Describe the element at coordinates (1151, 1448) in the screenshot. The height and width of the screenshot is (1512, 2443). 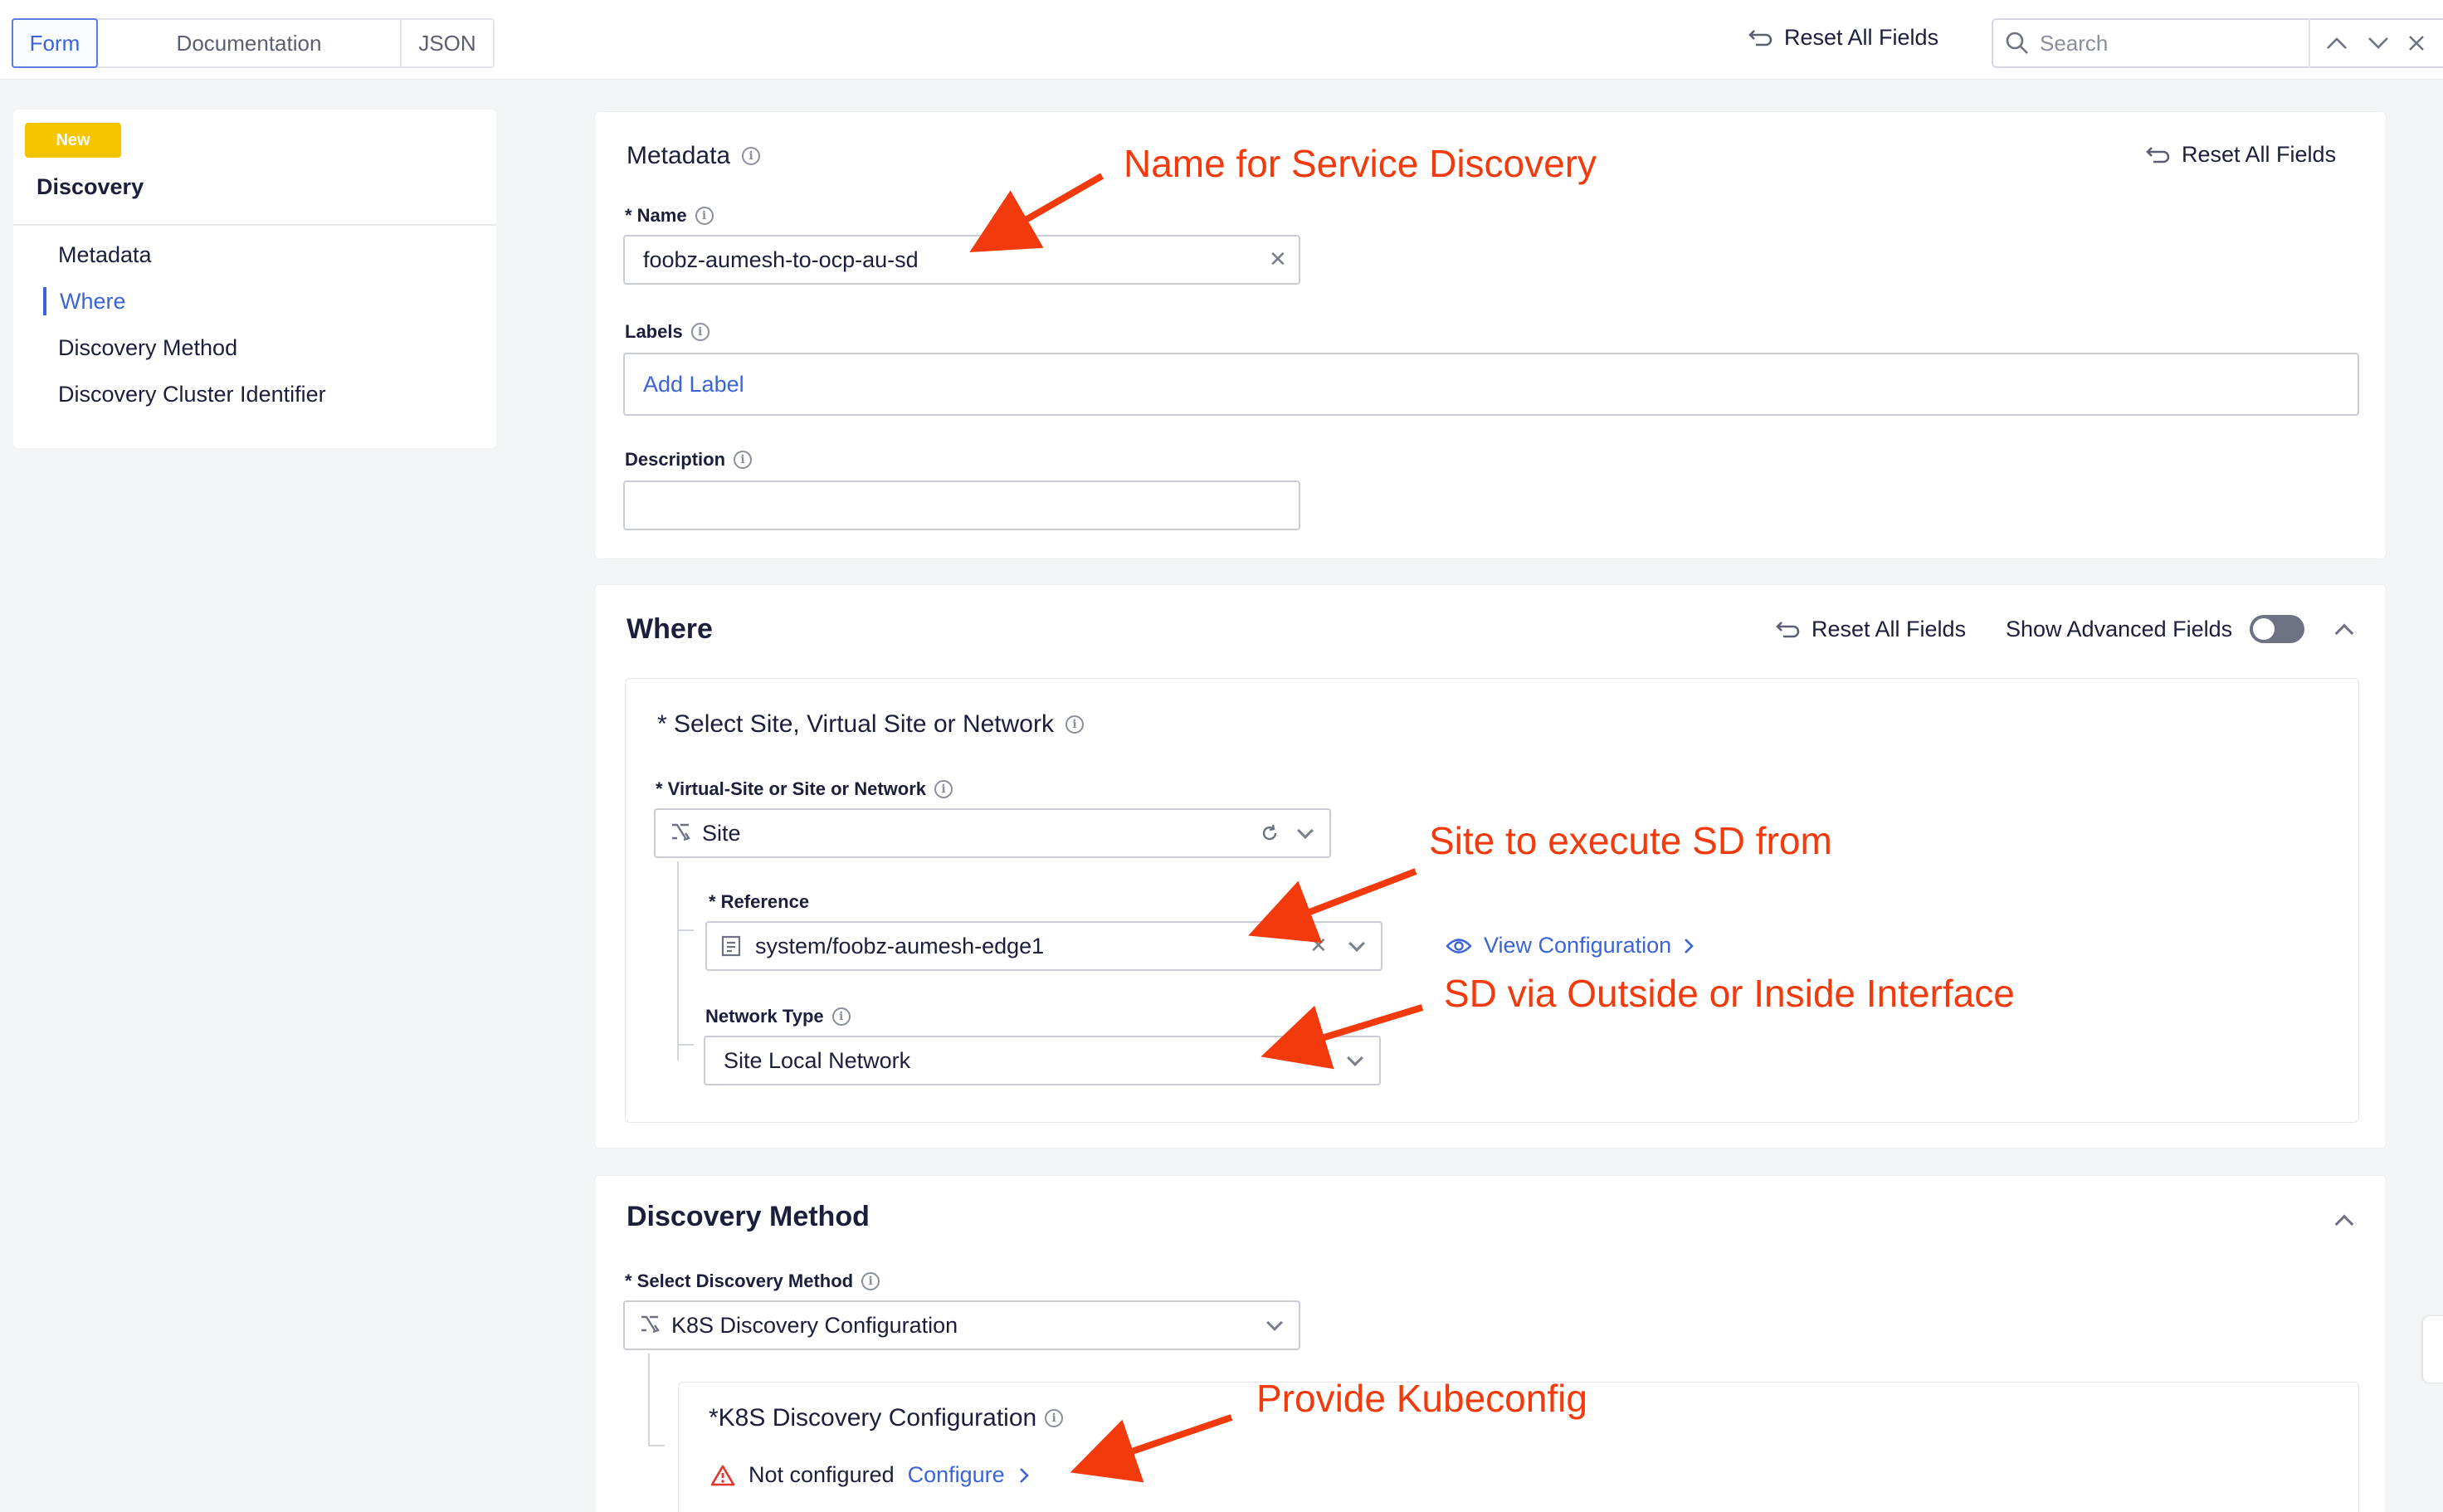
I see `annotation-arrow-kubeconfig` at that location.